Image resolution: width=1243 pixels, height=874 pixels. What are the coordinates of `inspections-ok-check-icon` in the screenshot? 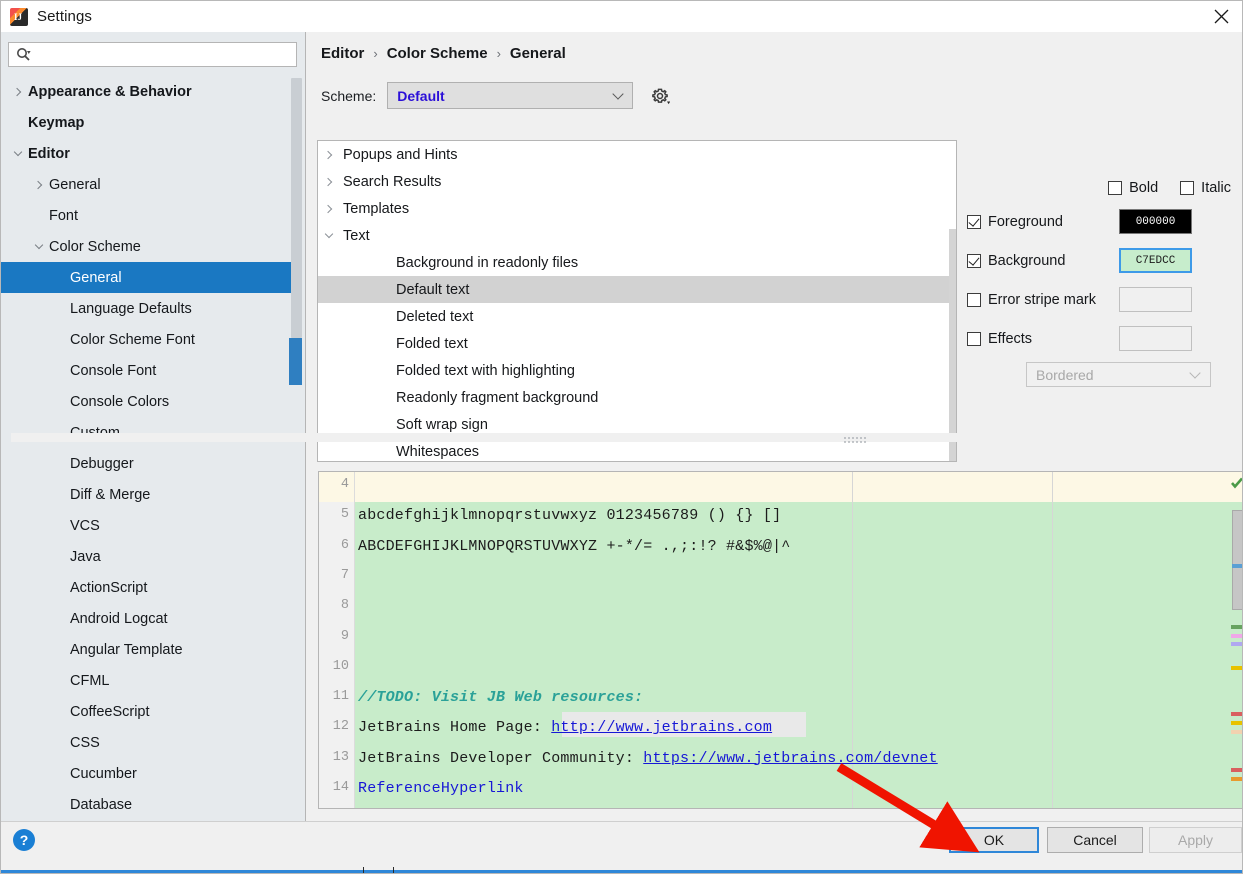 It's located at (1236, 485).